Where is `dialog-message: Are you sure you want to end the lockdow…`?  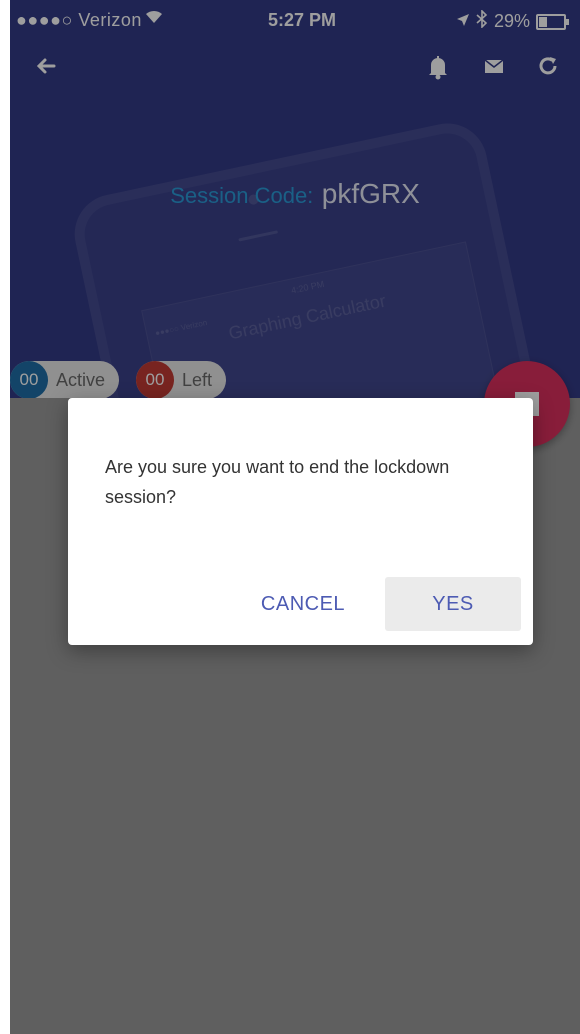 dialog-message: Are you sure you want to end the lockdow… is located at coordinates (277, 482).